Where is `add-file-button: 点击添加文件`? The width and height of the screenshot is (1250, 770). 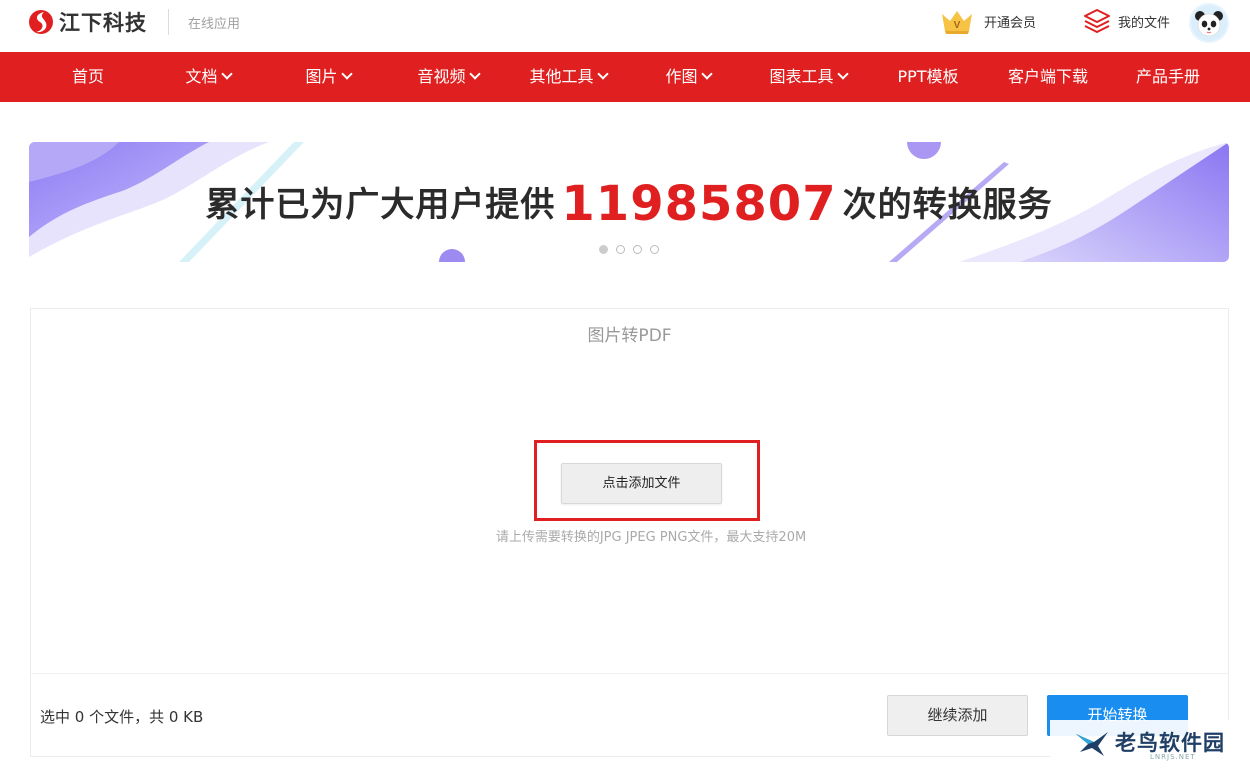 add-file-button: 点击添加文件 is located at coordinates (641, 483).